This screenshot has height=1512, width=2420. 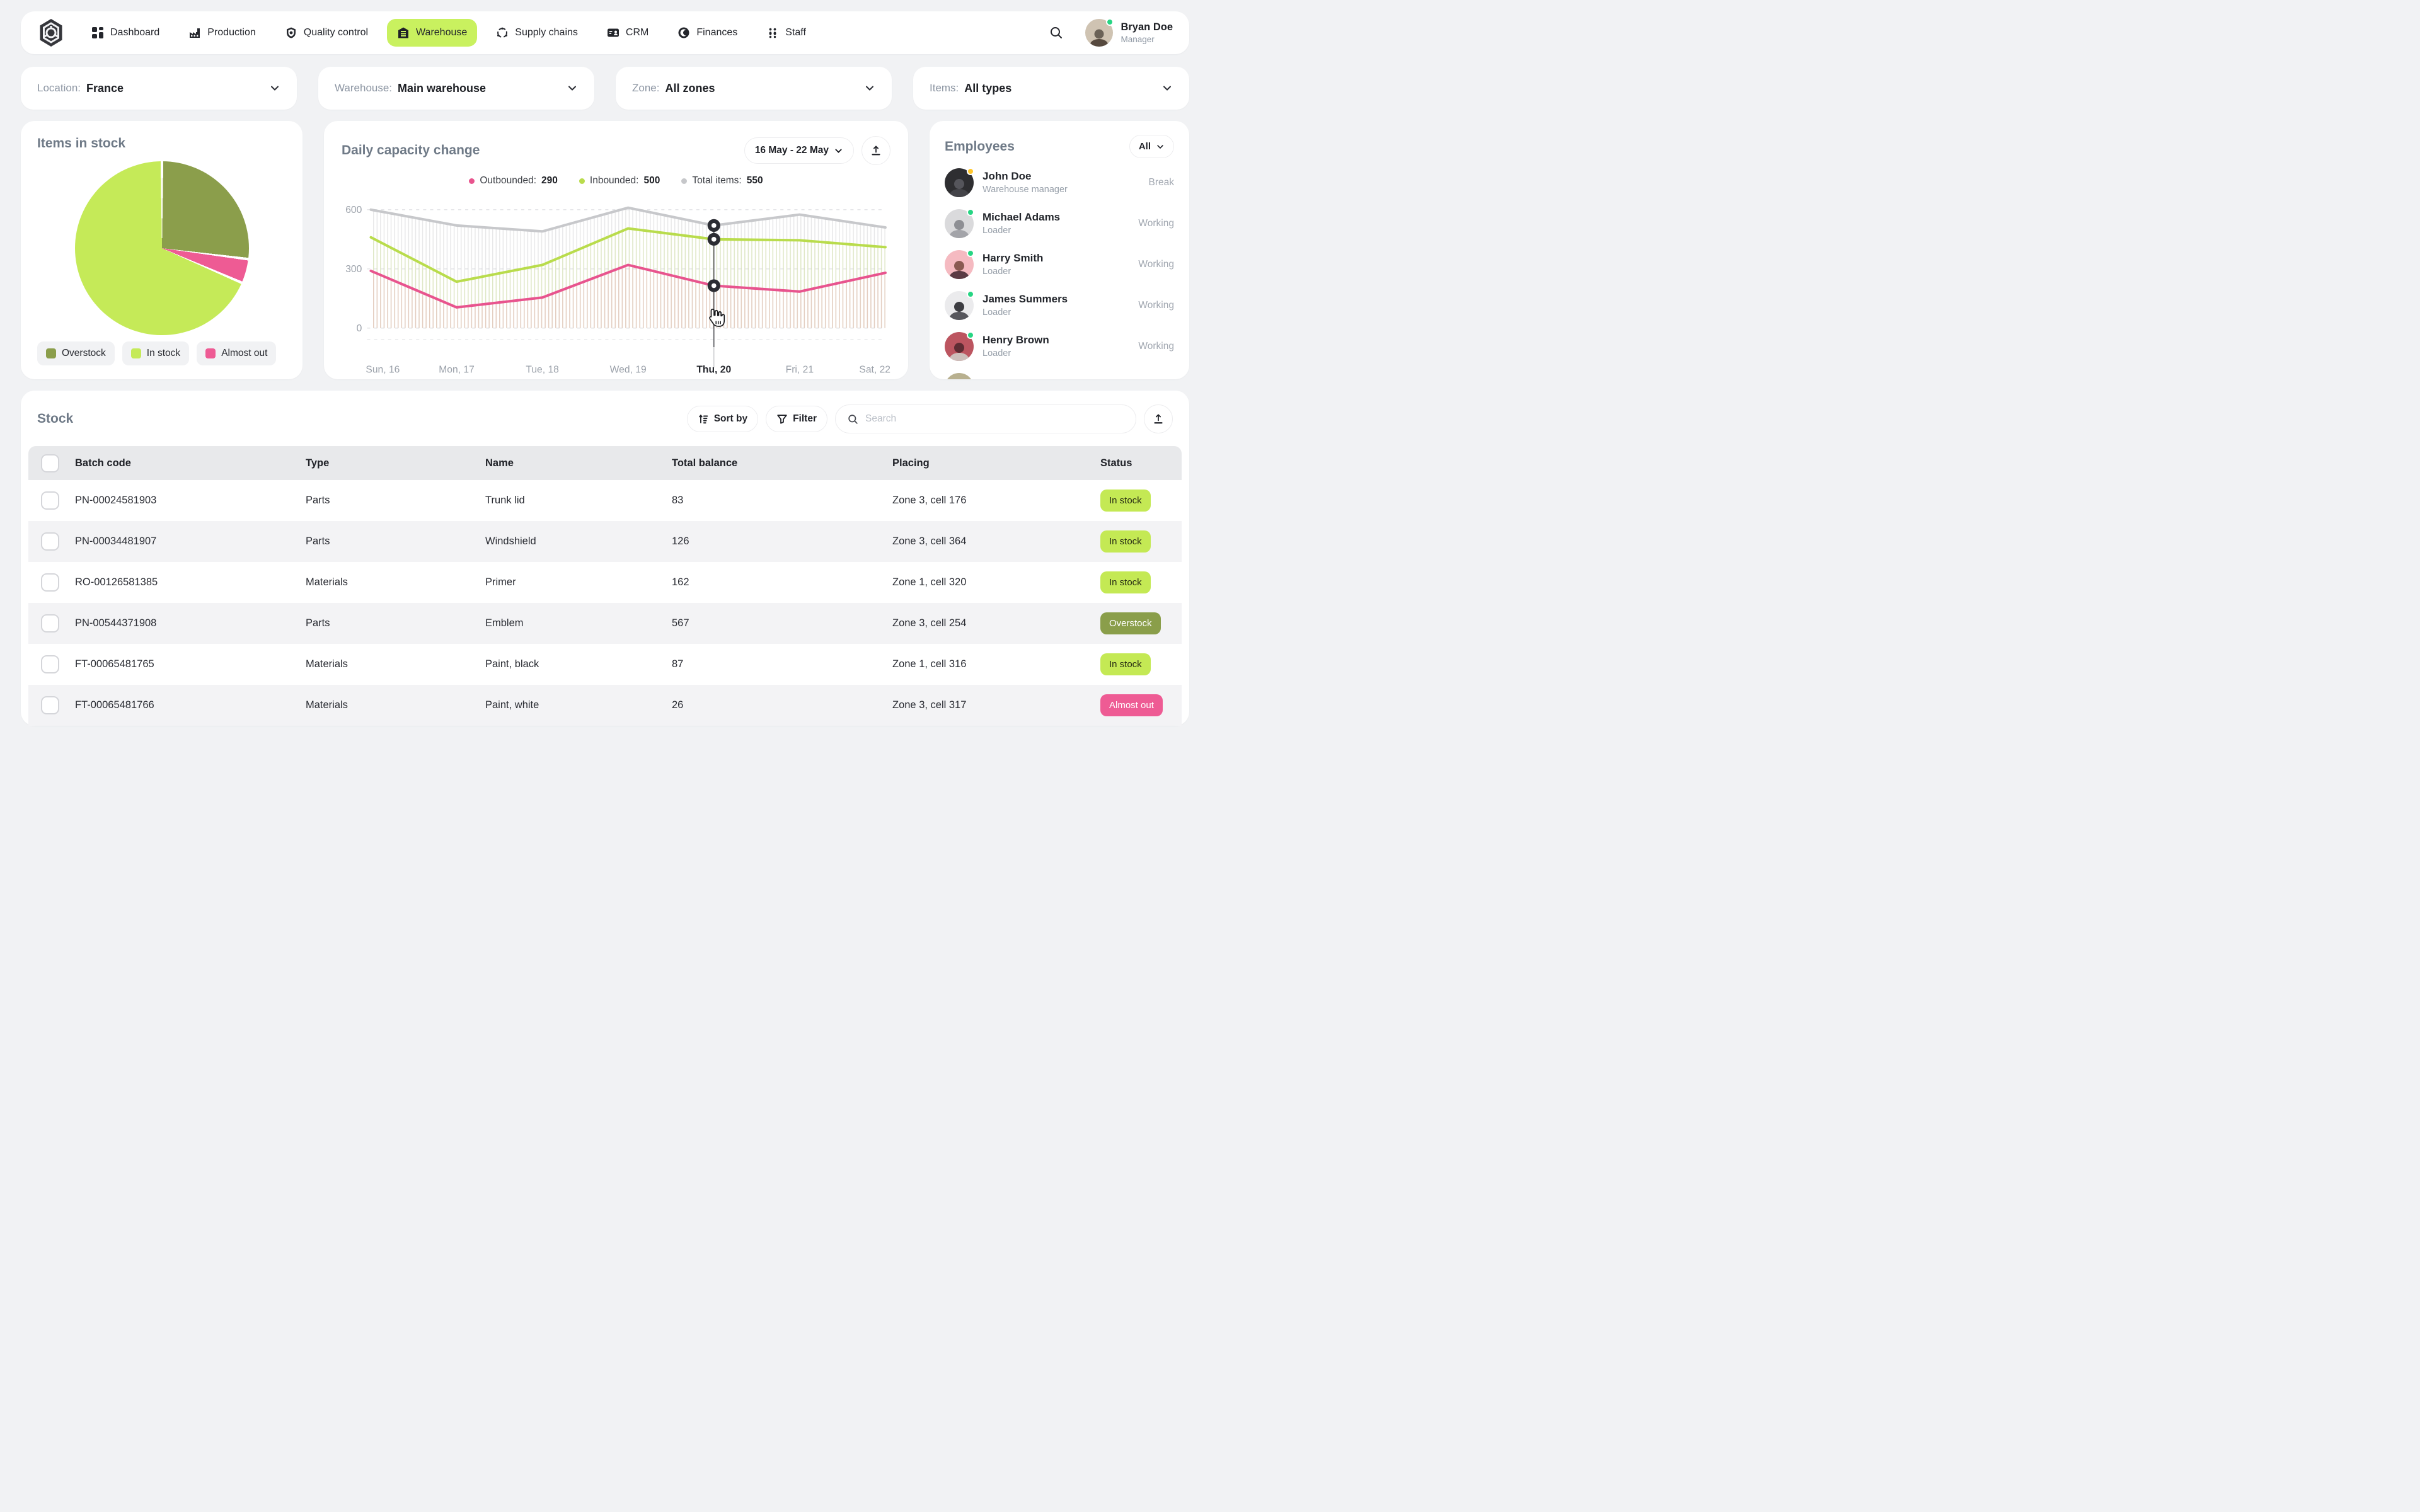 What do you see at coordinates (51, 353) in the screenshot?
I see `legend-swatch` at bounding box center [51, 353].